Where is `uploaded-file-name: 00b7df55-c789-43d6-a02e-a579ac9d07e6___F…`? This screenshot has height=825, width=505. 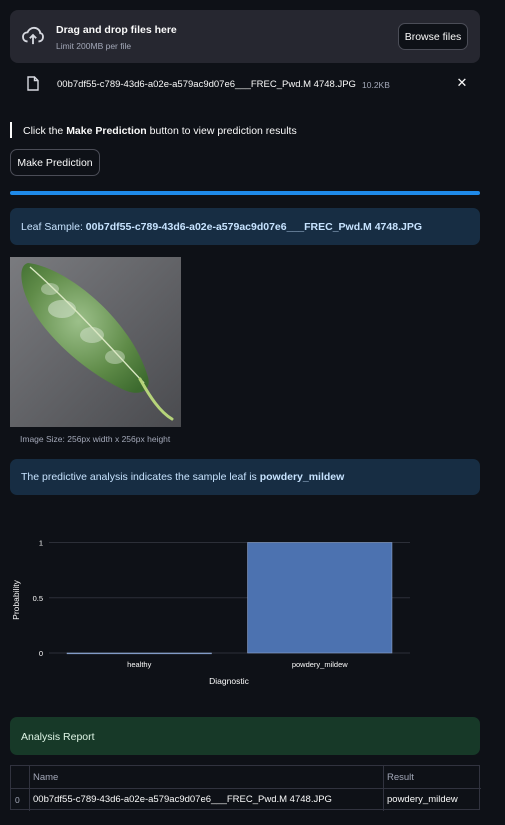
uploaded-file-name: 00b7df55-c789-43d6-a02e-a579ac9d07e6___F… is located at coordinates (206, 84).